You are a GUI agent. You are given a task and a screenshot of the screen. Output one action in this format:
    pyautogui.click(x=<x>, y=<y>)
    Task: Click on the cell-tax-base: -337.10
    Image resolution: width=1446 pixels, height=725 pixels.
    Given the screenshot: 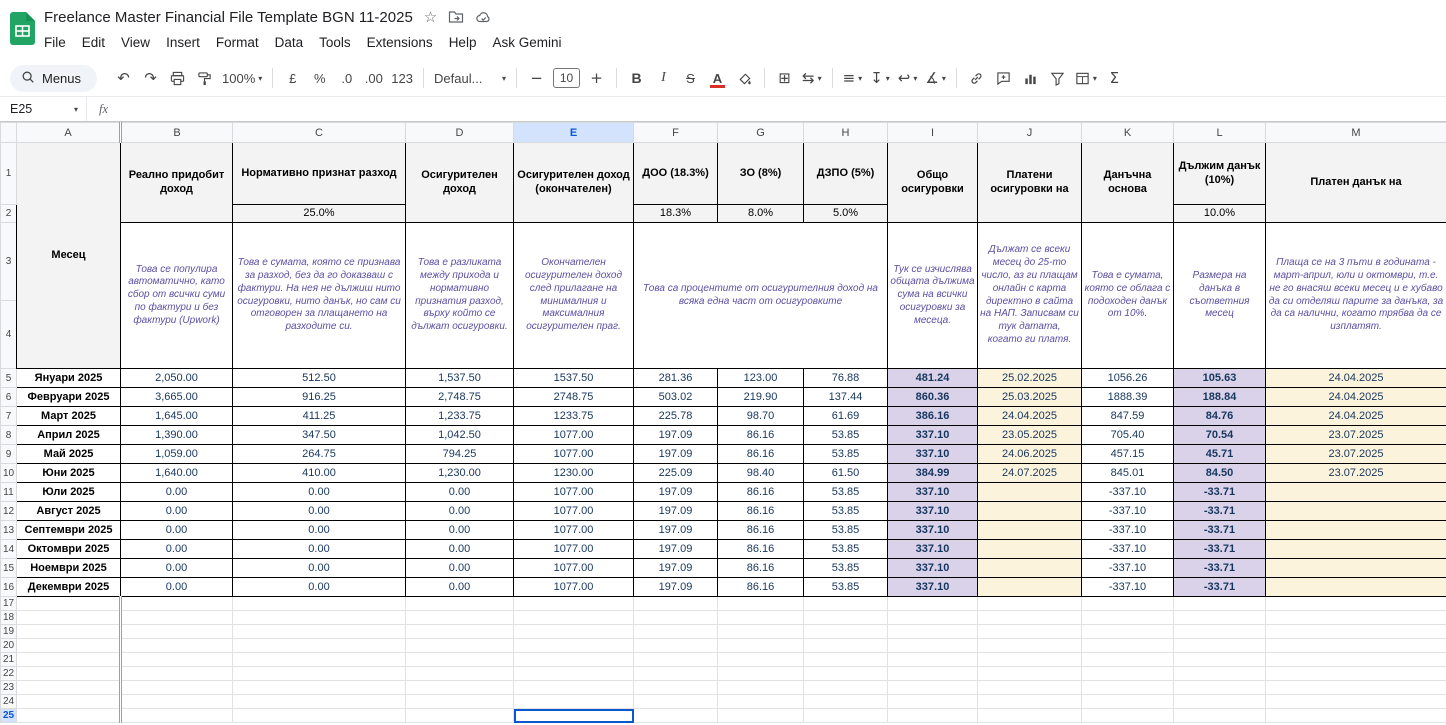 What is the action you would take?
    pyautogui.click(x=1127, y=587)
    